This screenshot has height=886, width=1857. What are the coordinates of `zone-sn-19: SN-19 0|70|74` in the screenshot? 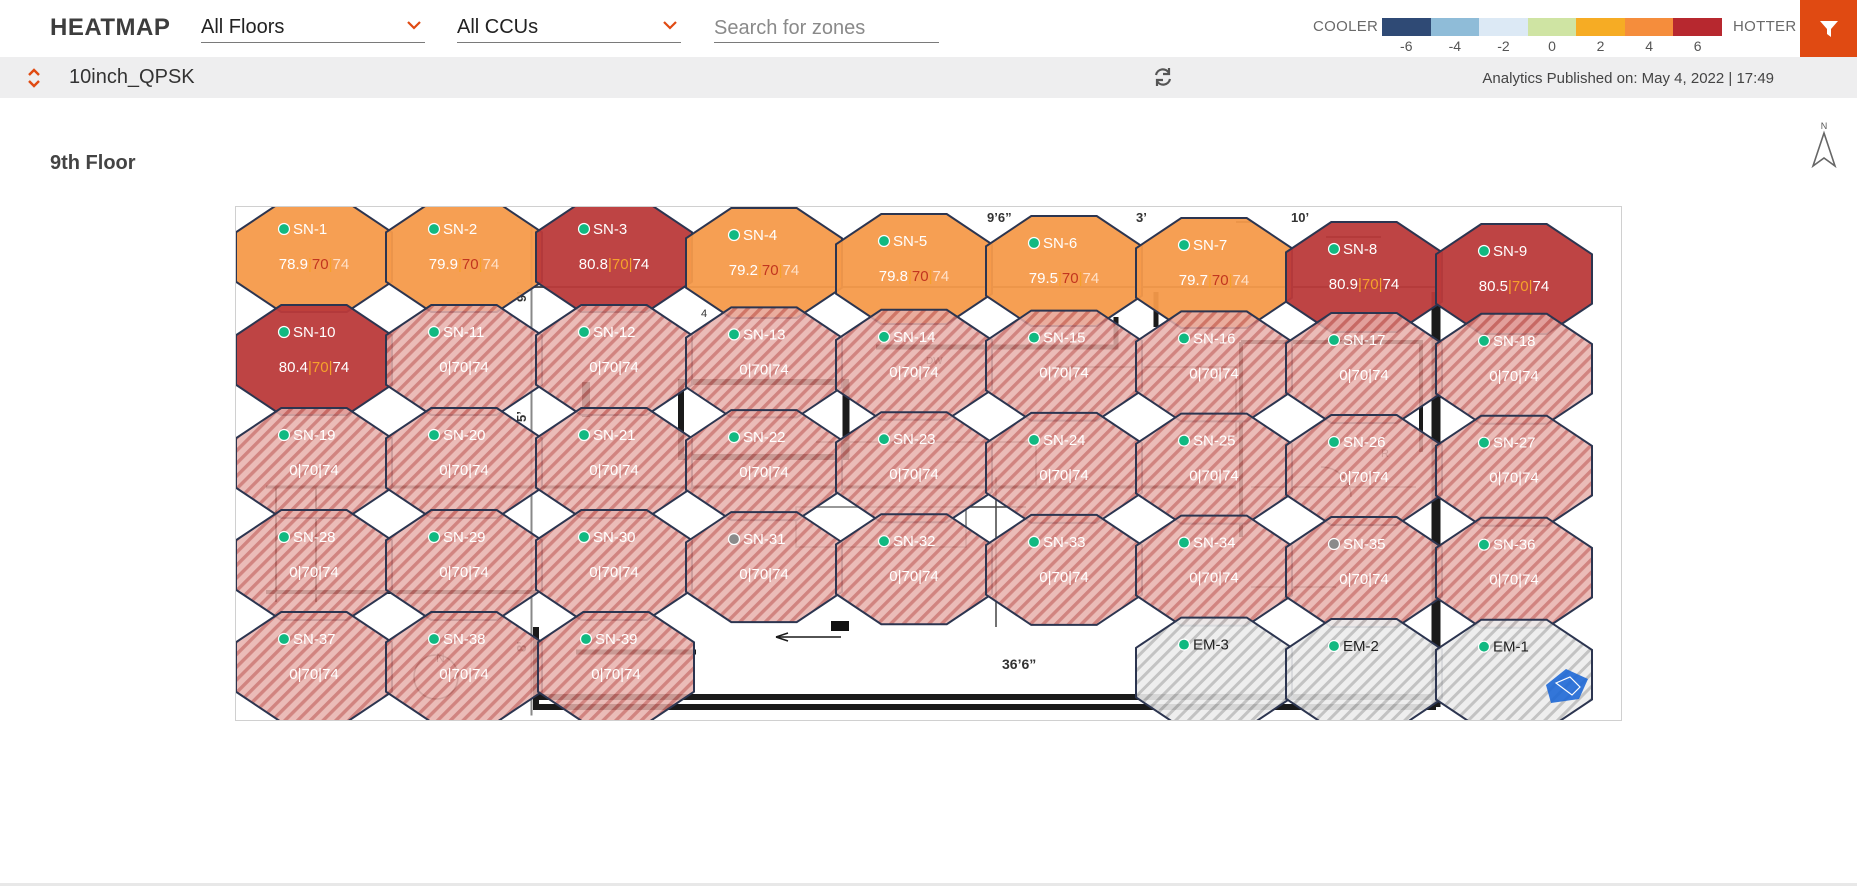 It's located at (314, 463).